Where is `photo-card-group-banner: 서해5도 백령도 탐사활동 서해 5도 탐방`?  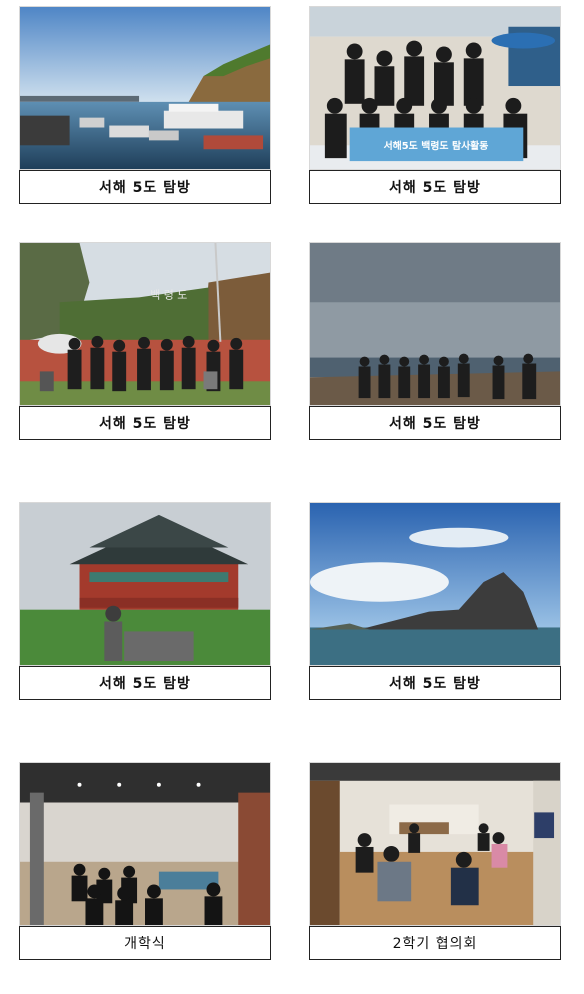 photo-card-group-banner: 서해5도 백령도 탐사활동 서해 5도 탐방 is located at coordinates (435, 105).